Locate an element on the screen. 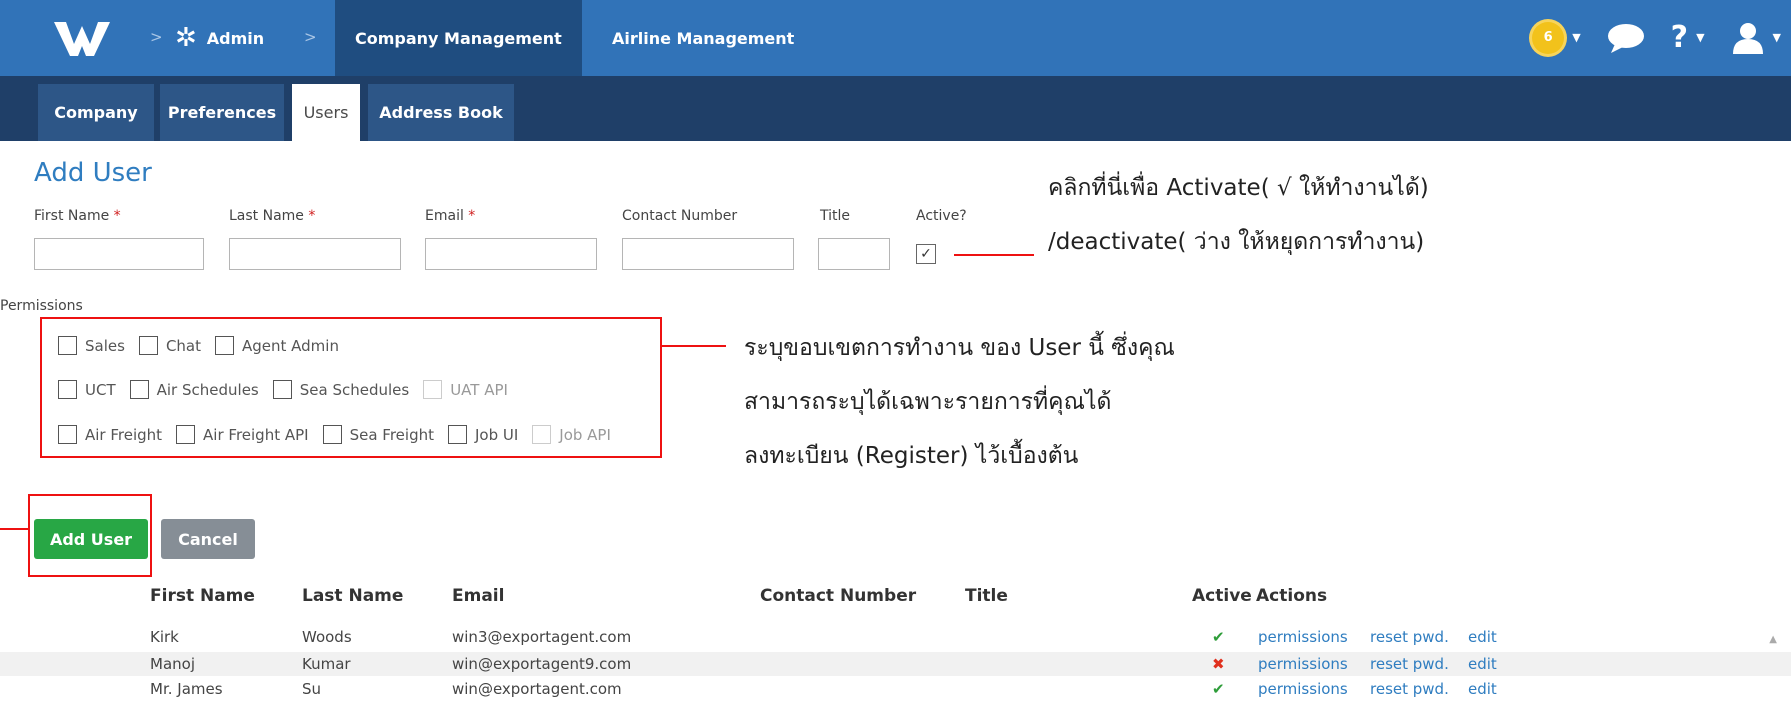  column-header-email: Email is located at coordinates (478, 596).